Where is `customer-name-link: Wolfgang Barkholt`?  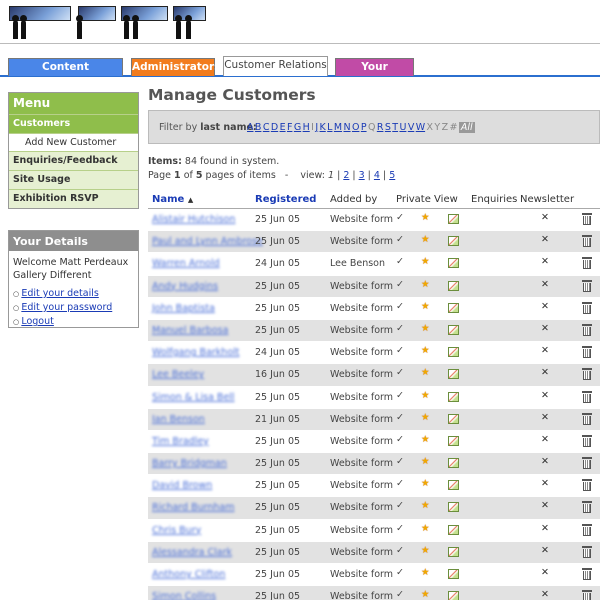
customer-name-link: Wolfgang Barkholt is located at coordinates (196, 352).